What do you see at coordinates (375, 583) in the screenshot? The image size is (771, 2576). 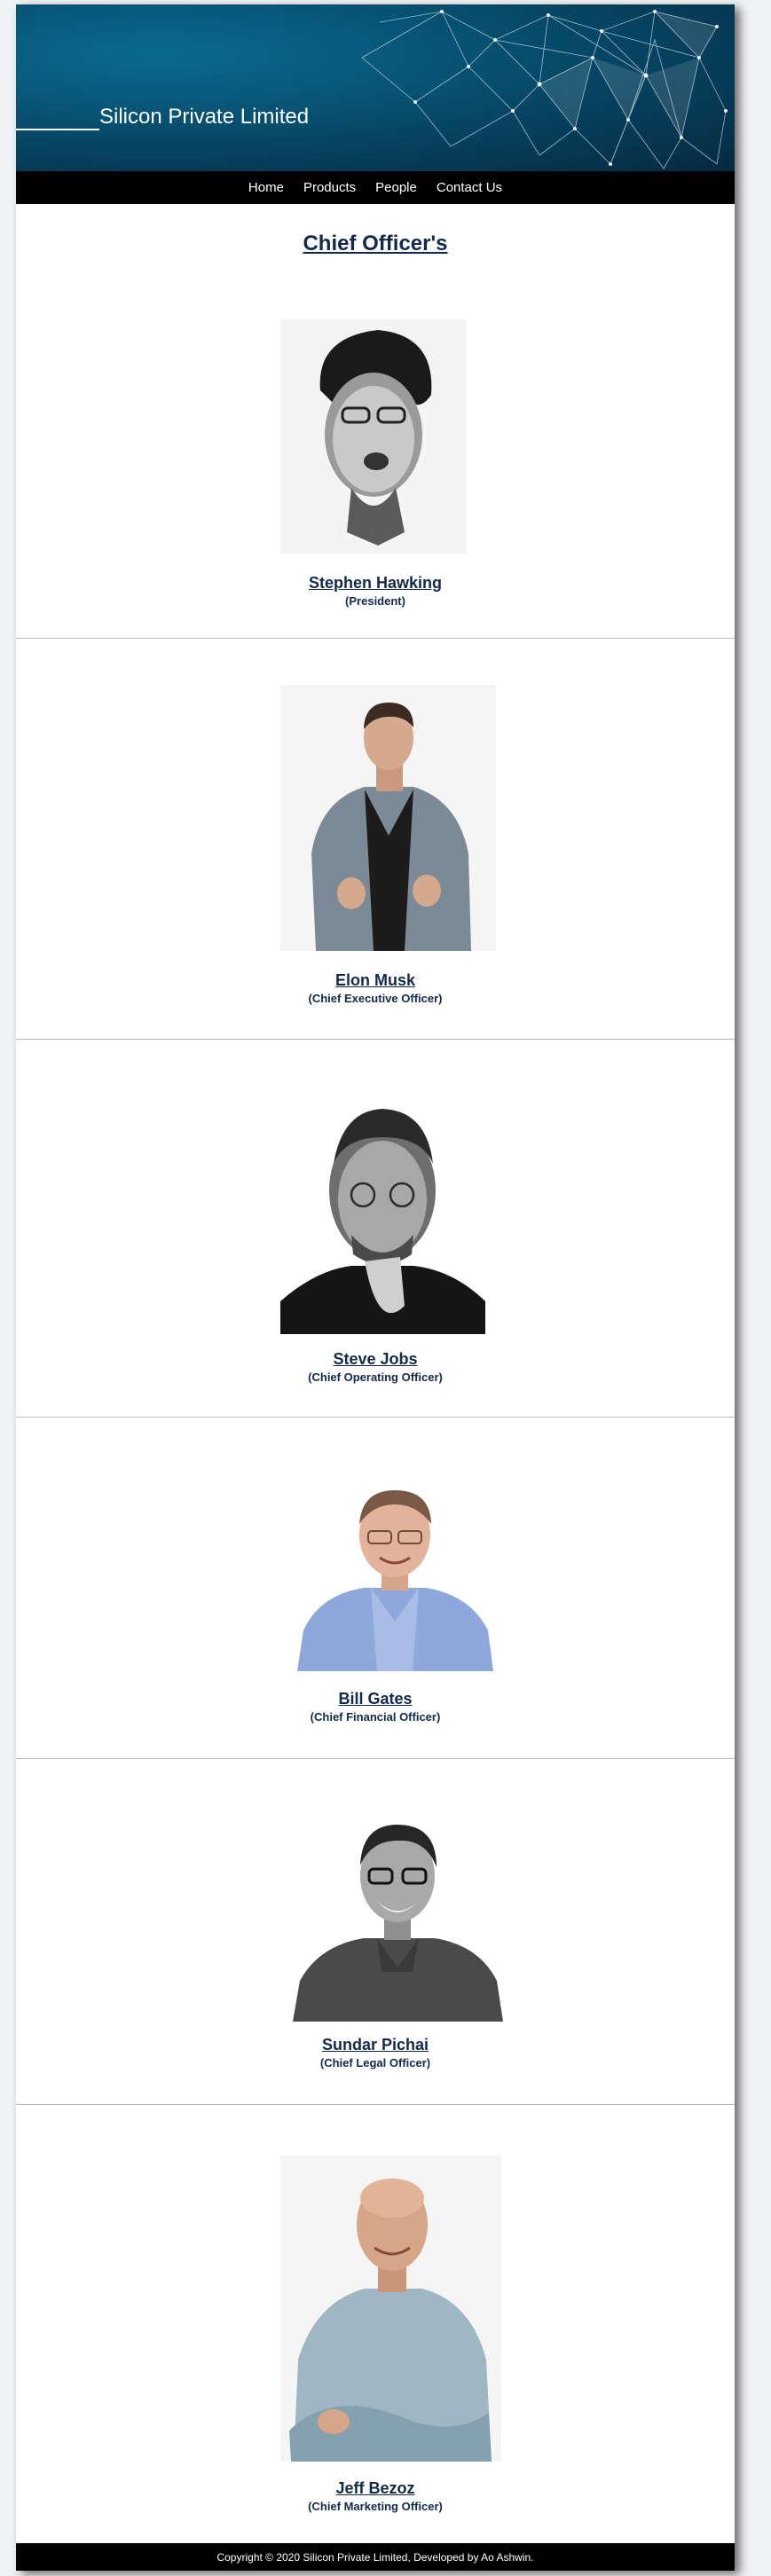 I see `officer-name: Stephen Hawking` at bounding box center [375, 583].